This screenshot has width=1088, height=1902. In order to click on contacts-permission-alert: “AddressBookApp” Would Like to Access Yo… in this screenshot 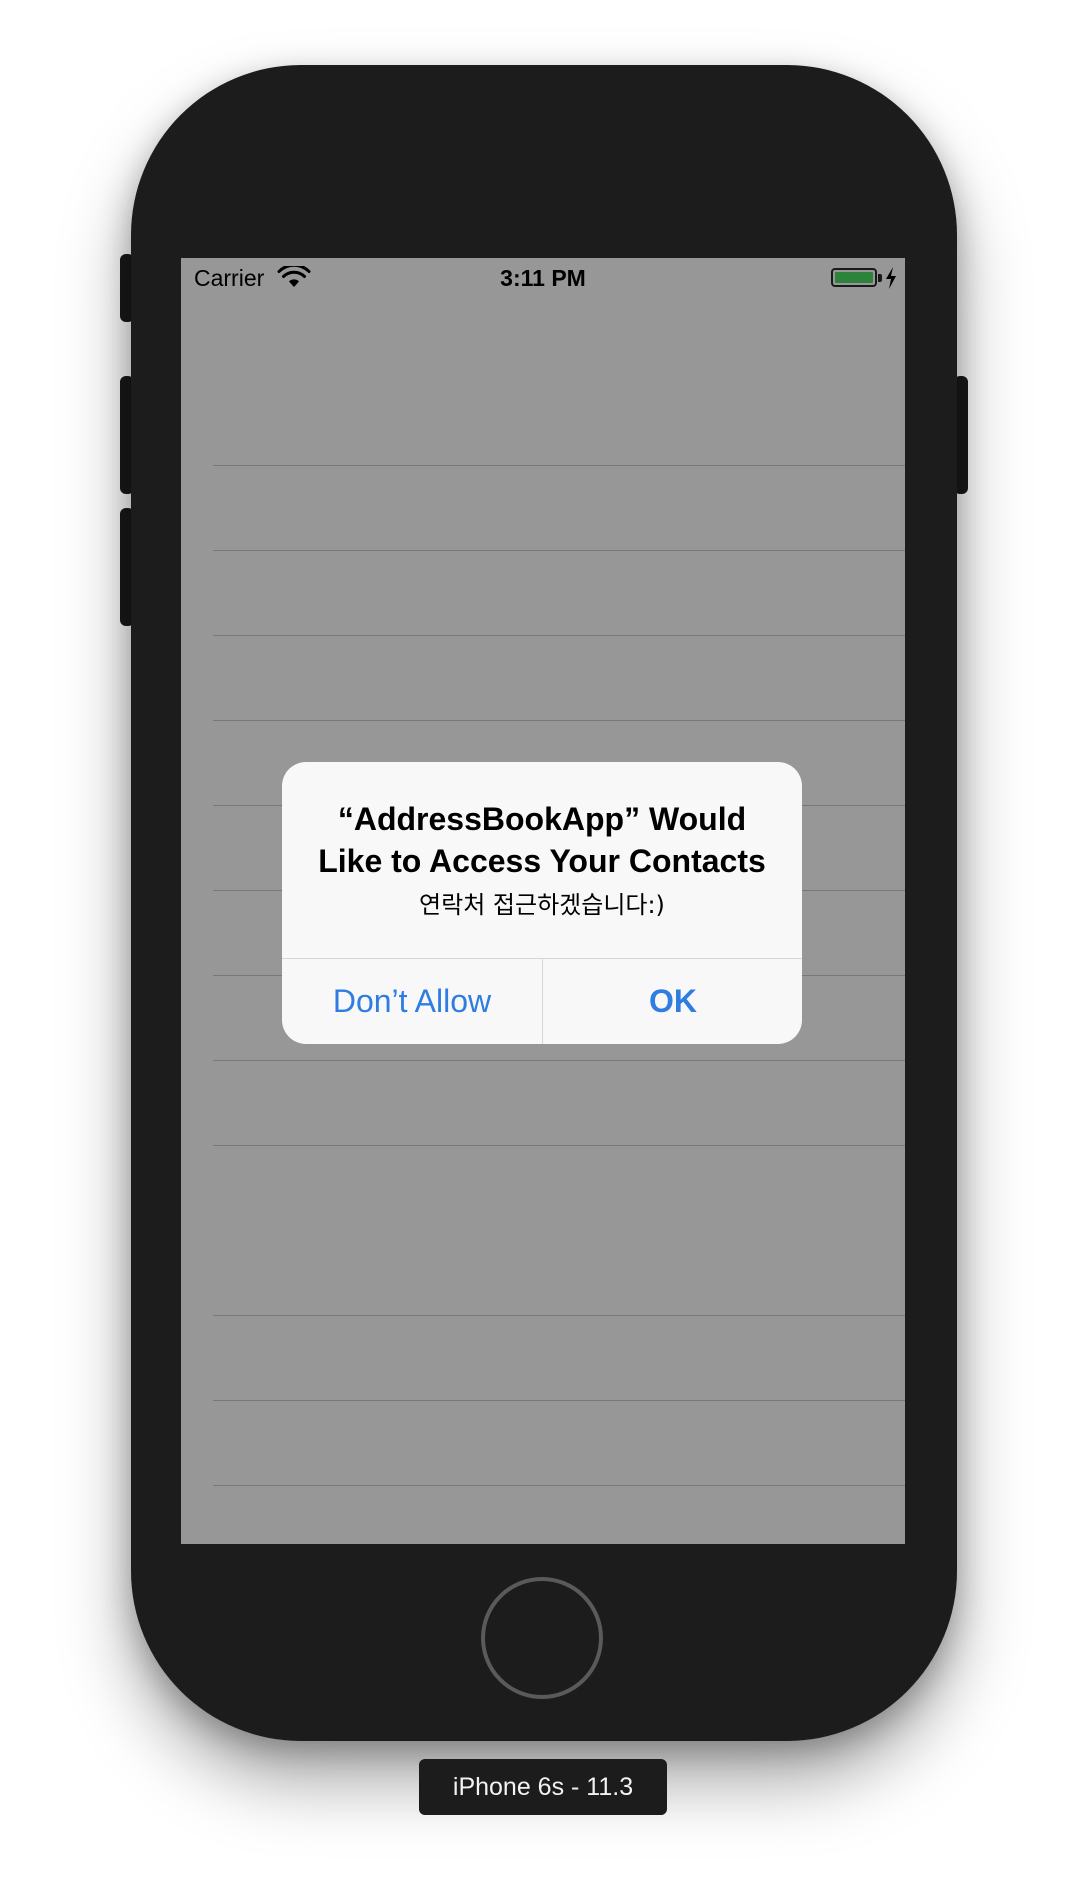, I will do `click(542, 903)`.